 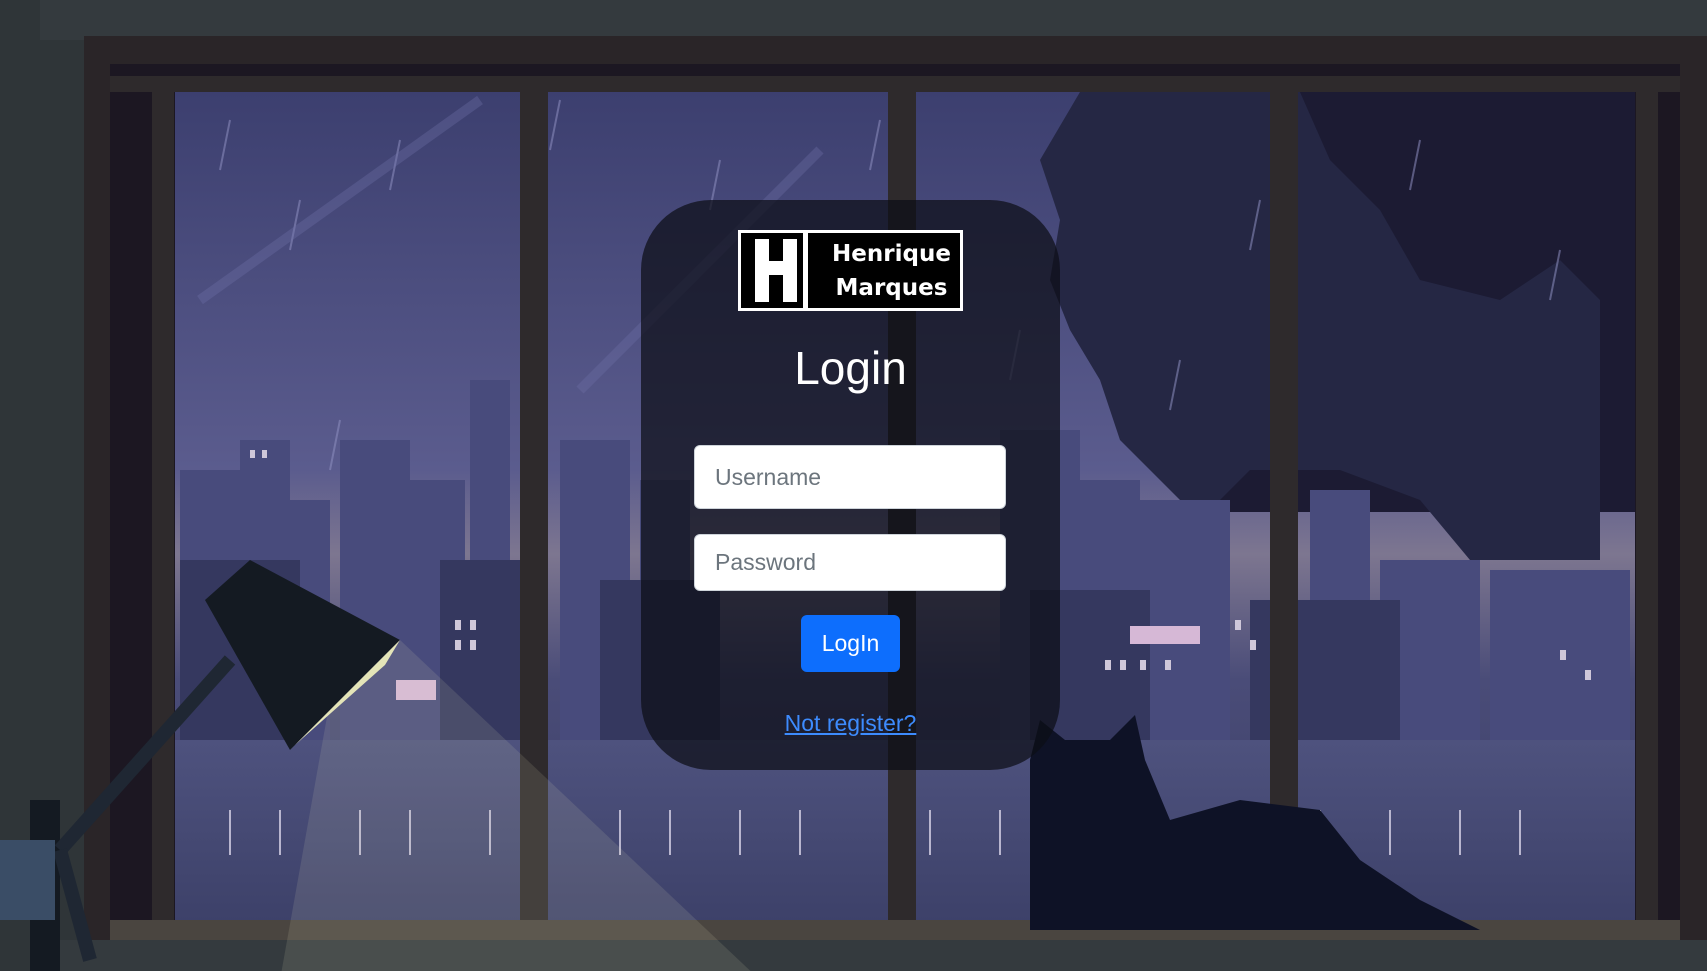 What do you see at coordinates (782, 270) in the screenshot?
I see `logo-mark-icon` at bounding box center [782, 270].